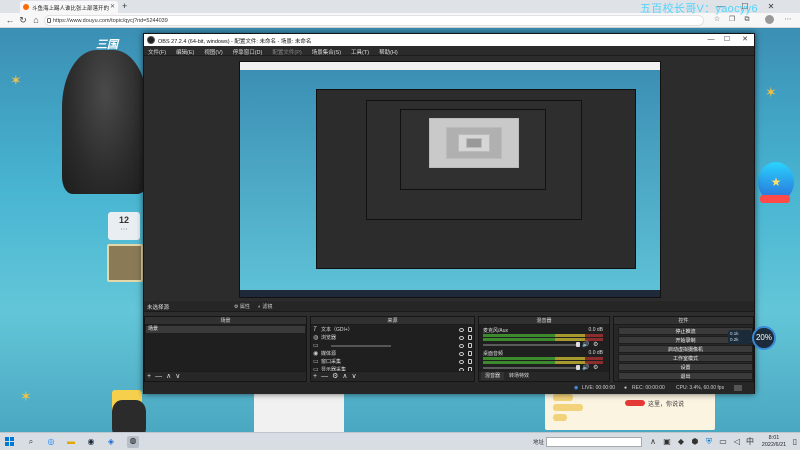  Describe the element at coordinates (750, 442) in the screenshot. I see `ime-icon: 中` at that location.